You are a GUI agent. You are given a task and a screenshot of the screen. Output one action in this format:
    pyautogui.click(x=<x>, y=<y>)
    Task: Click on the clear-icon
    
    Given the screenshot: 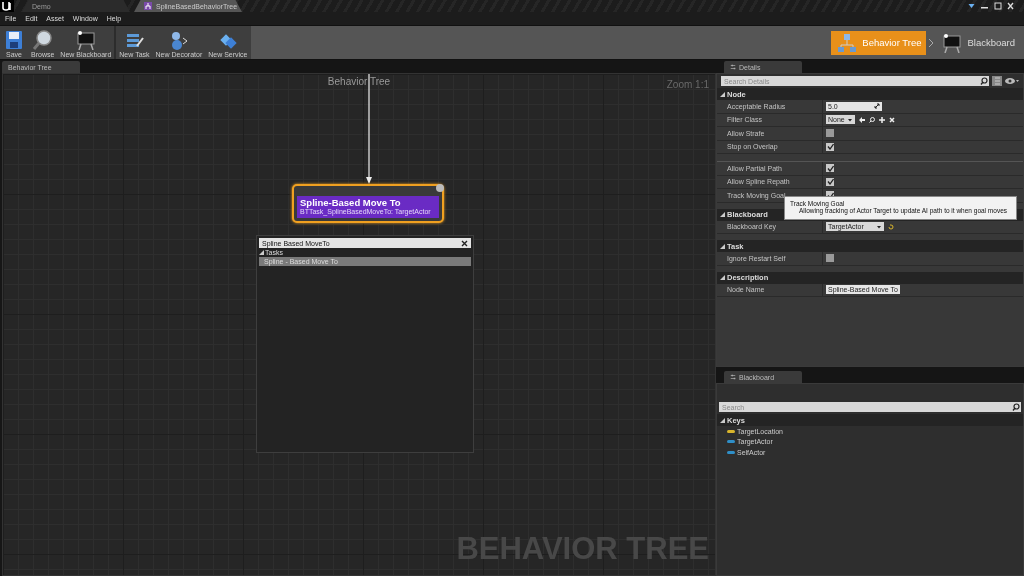 What is the action you would take?
    pyautogui.click(x=464, y=243)
    